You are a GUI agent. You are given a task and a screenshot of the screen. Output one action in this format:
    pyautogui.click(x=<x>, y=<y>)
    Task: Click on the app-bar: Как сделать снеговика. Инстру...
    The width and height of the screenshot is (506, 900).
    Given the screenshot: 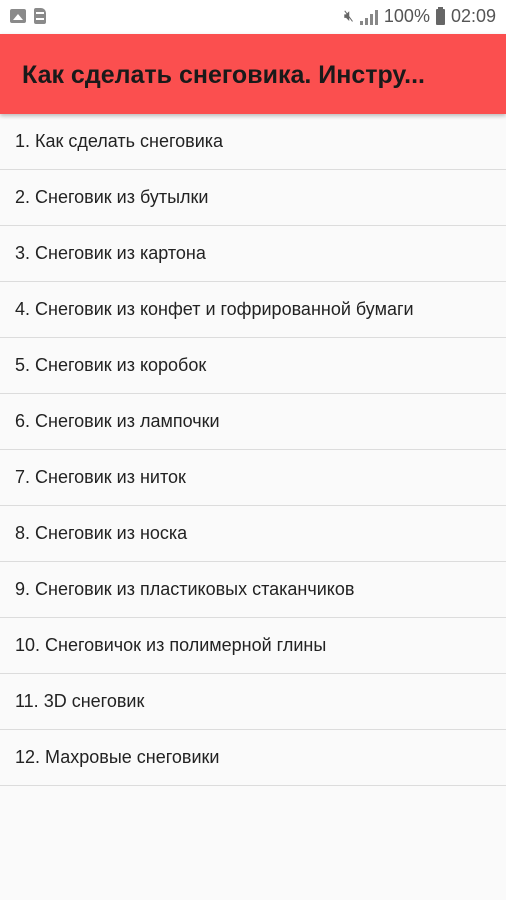 What is the action you would take?
    pyautogui.click(x=253, y=74)
    